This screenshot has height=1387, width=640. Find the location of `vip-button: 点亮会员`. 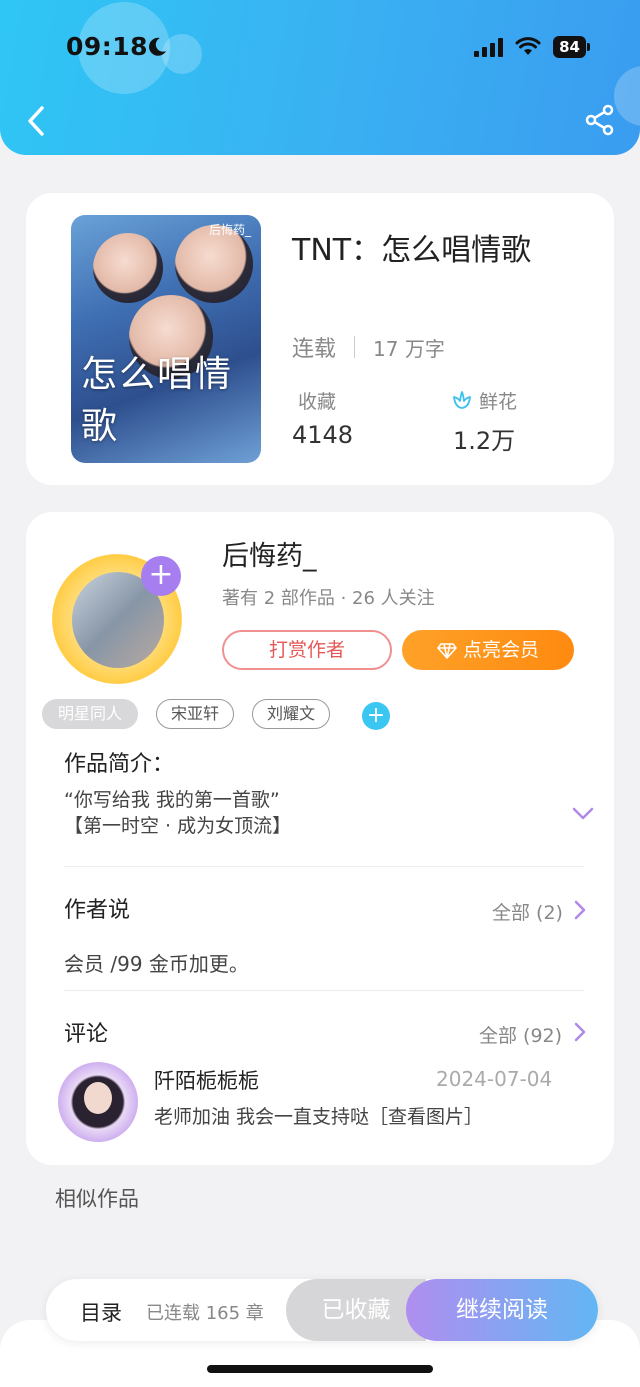

vip-button: 点亮会员 is located at coordinates (488, 650).